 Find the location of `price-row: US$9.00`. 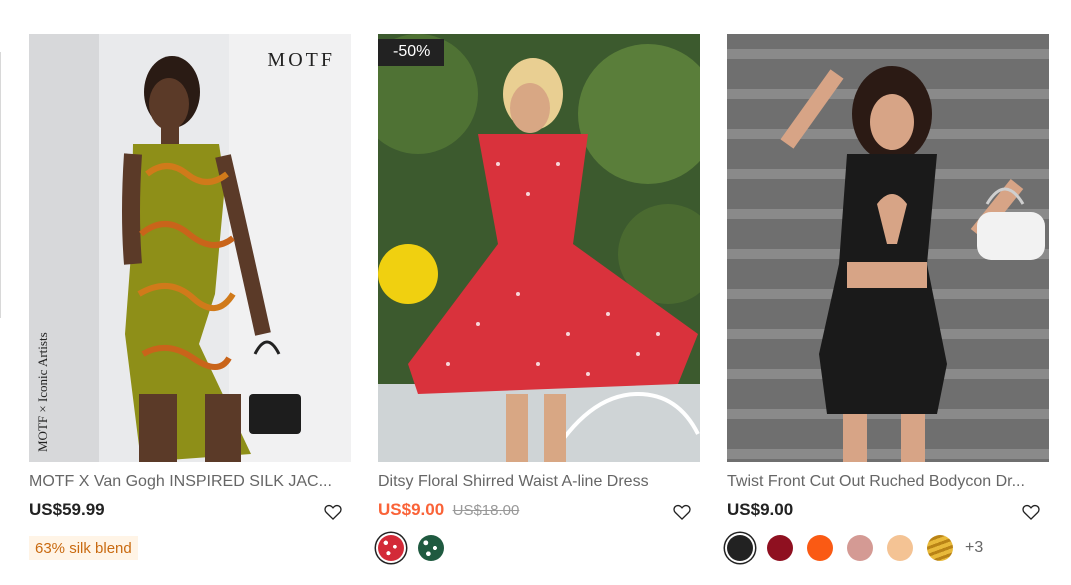

price-row: US$9.00 is located at coordinates (888, 513).